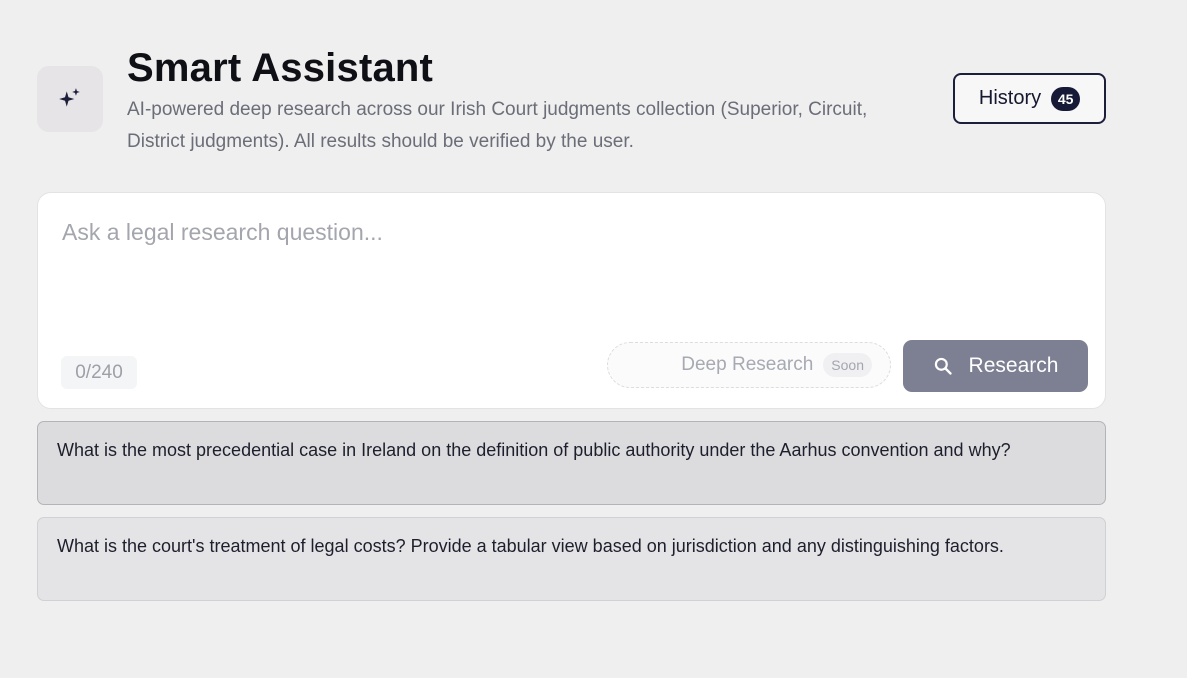  I want to click on deep-research-label: Deep Research, so click(747, 364).